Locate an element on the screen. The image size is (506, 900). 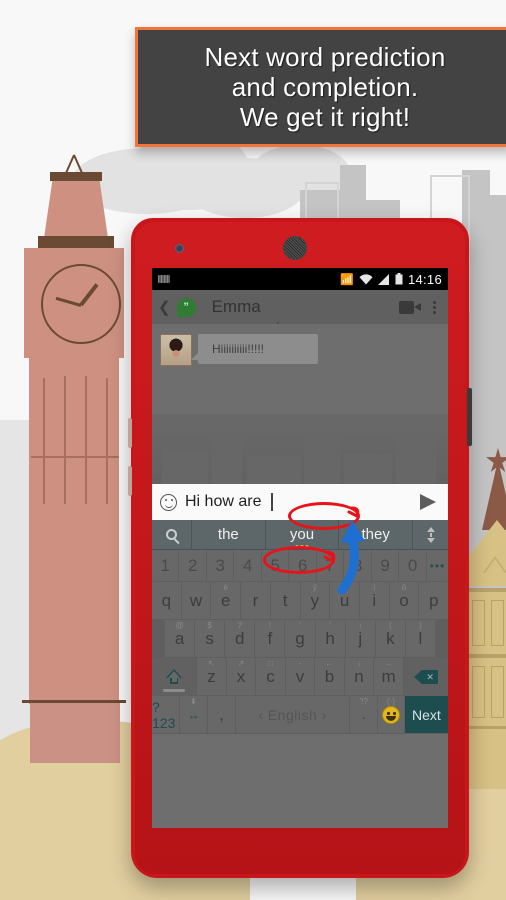
keyboard-row-function: ?123 ⬇ ↔ , ‹ English › '!? . (·) Next is located at coordinates (300, 715).